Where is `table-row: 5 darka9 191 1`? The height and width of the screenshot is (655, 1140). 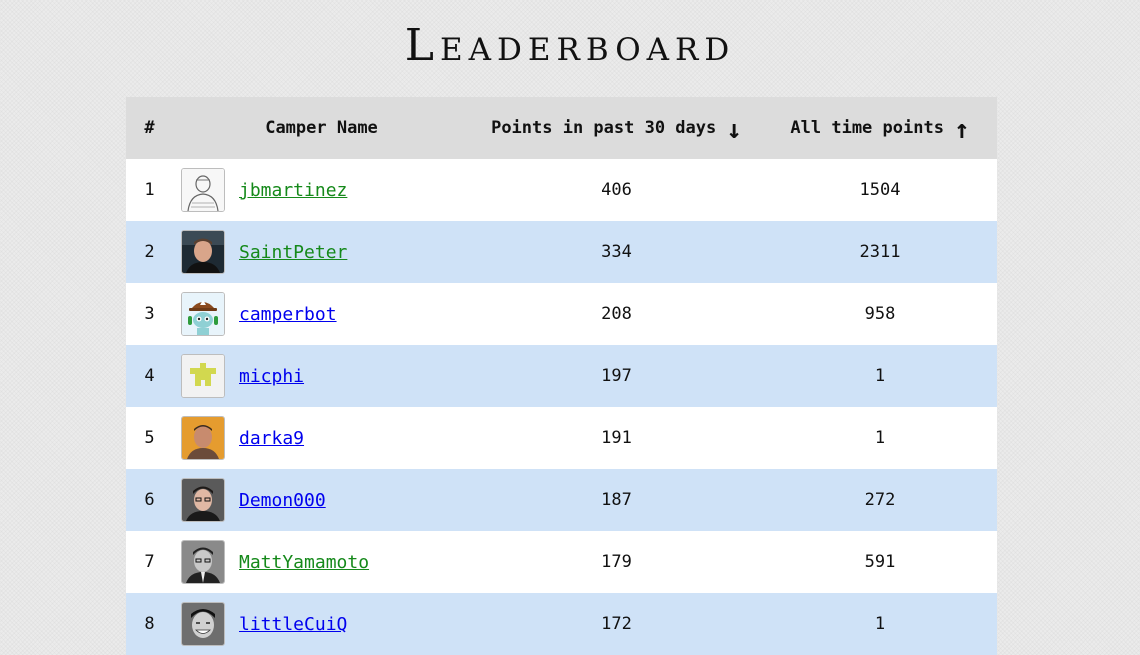
table-row: 5 darka9 191 1 is located at coordinates (561, 438).